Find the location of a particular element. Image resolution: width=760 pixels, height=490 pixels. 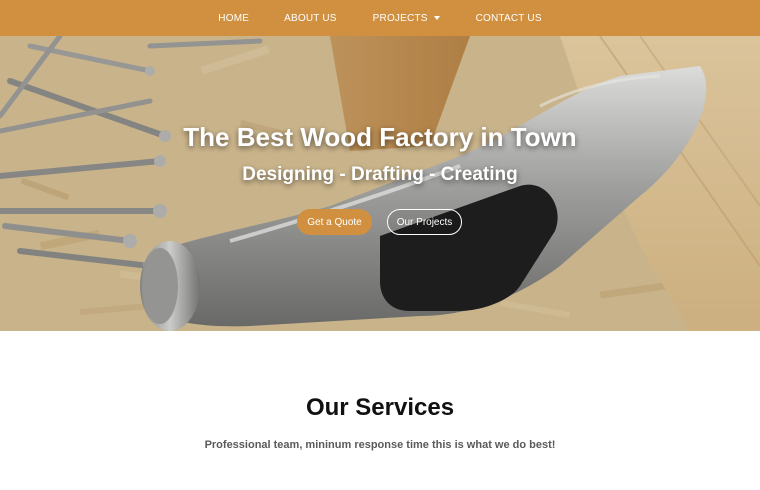

nav-projects-label: PROJECTS is located at coordinates (400, 18).